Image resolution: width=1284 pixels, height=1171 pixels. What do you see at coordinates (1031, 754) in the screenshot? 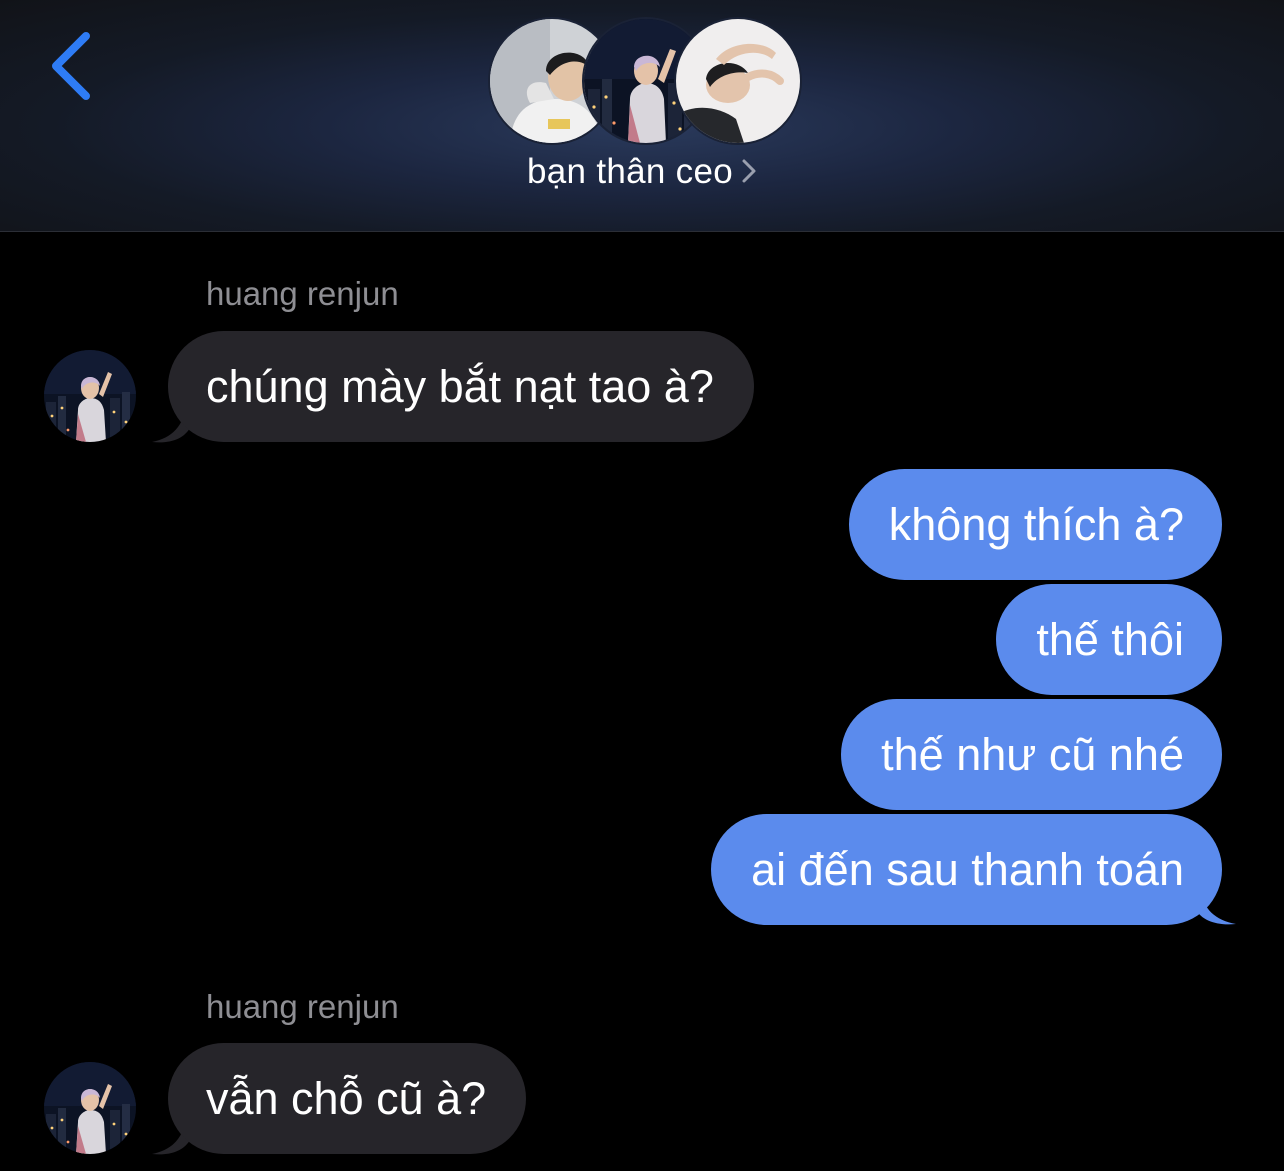
I see `message-bubble-outgoing: thế như cũ nhé` at bounding box center [1031, 754].